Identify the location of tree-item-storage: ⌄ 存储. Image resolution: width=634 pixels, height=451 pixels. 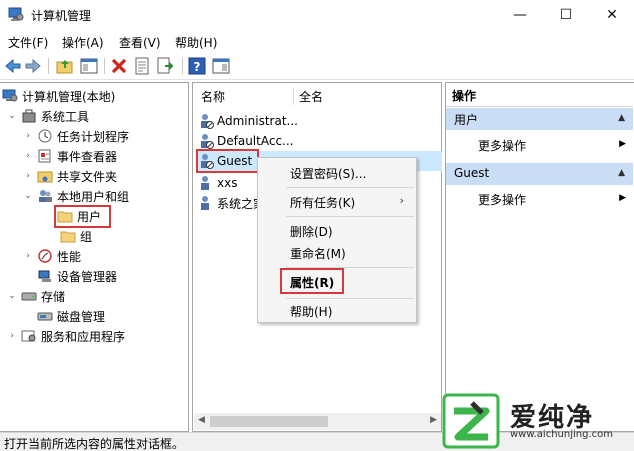
(35, 296).